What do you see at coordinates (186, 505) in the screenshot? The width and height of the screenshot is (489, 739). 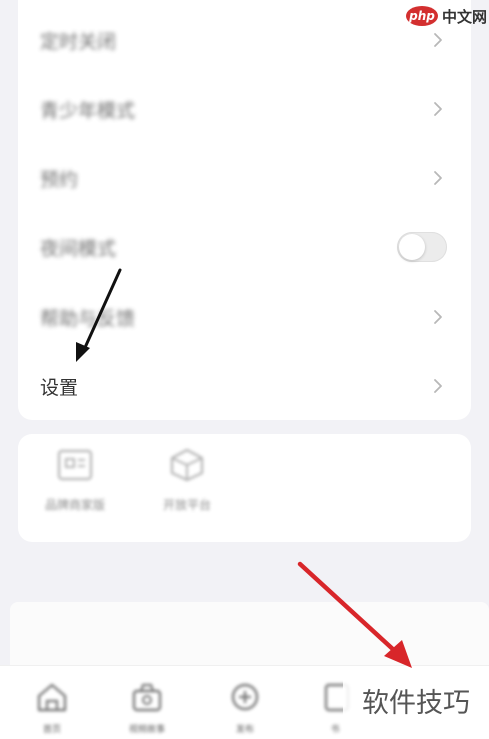 I see `tool-label: 开放平台` at bounding box center [186, 505].